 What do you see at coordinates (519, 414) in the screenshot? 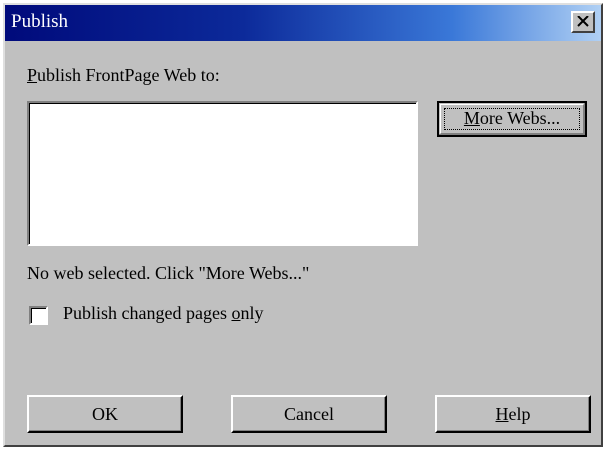
I see `help-label-rest: elp` at bounding box center [519, 414].